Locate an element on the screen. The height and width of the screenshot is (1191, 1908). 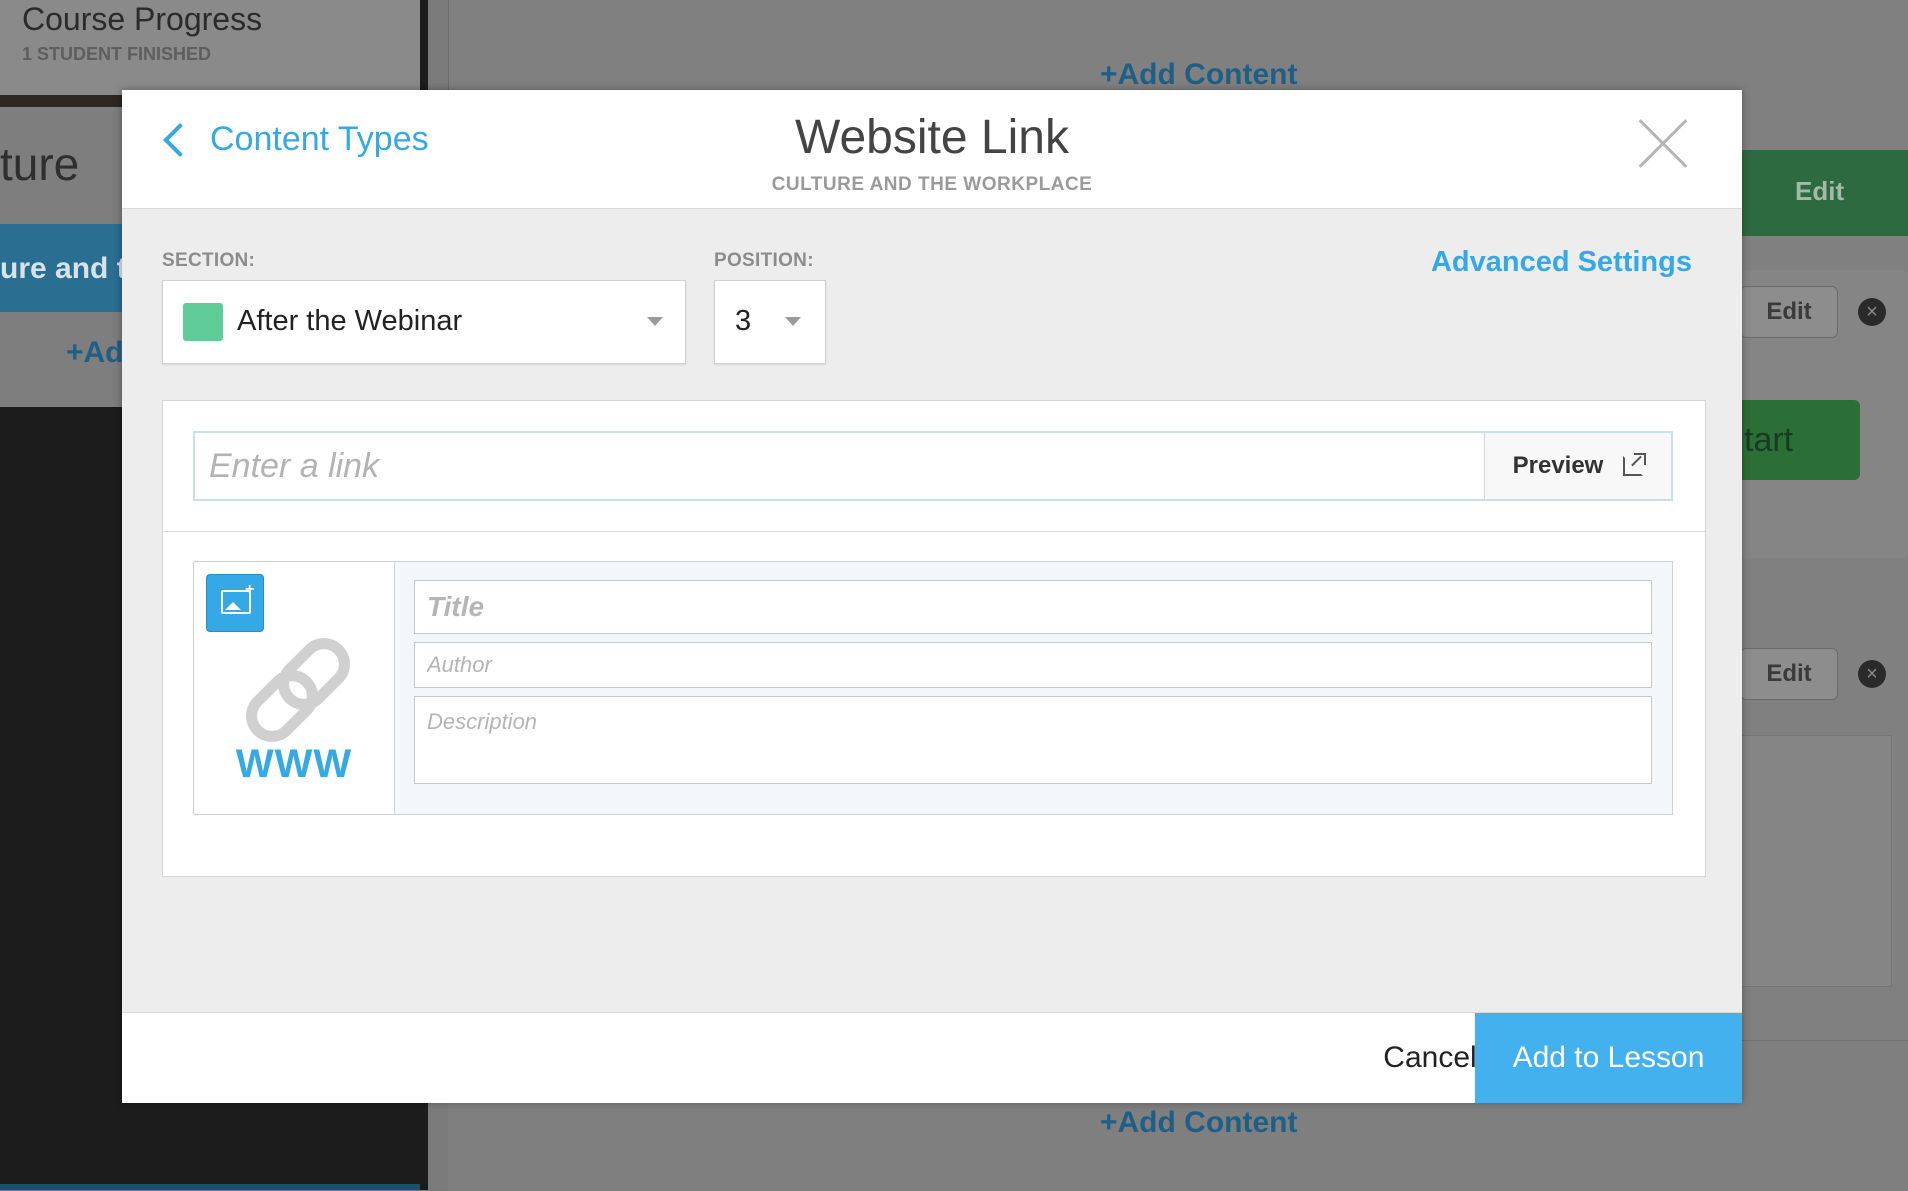
modal-subtitle: CULTURE AND THE WORKPLACE is located at coordinates (932, 184).